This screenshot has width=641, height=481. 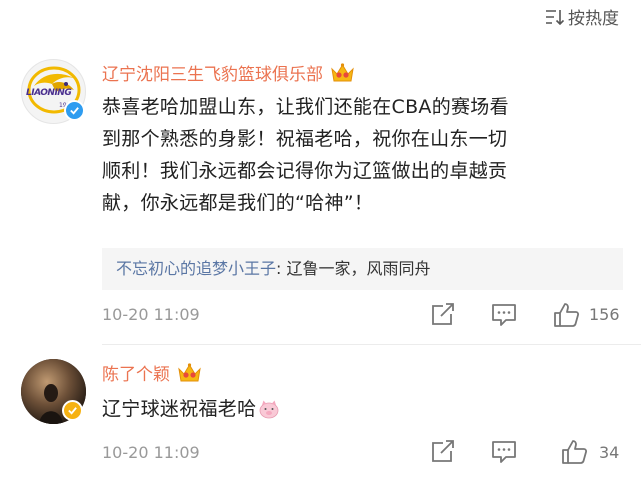 I want to click on comment-divider, so click(x=371, y=344).